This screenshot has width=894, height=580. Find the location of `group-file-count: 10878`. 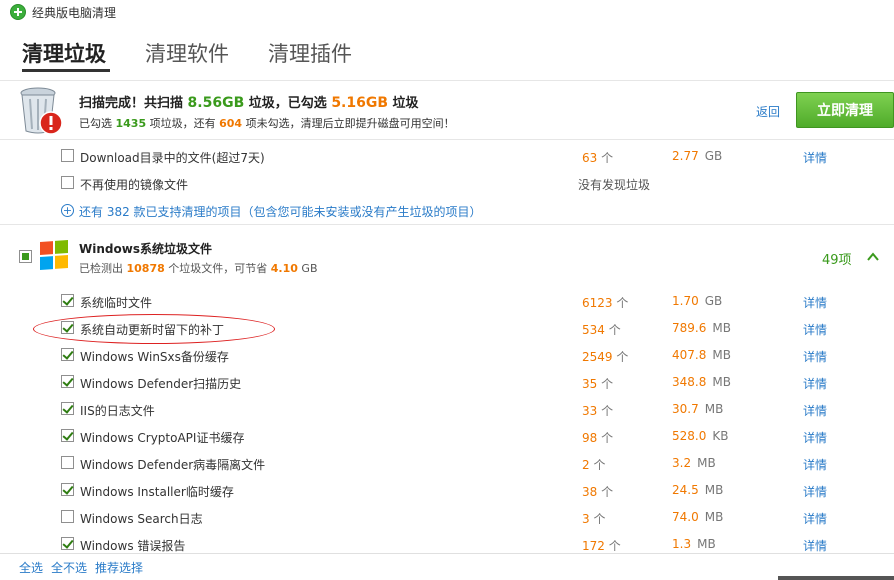

group-file-count: 10878 is located at coordinates (145, 268).